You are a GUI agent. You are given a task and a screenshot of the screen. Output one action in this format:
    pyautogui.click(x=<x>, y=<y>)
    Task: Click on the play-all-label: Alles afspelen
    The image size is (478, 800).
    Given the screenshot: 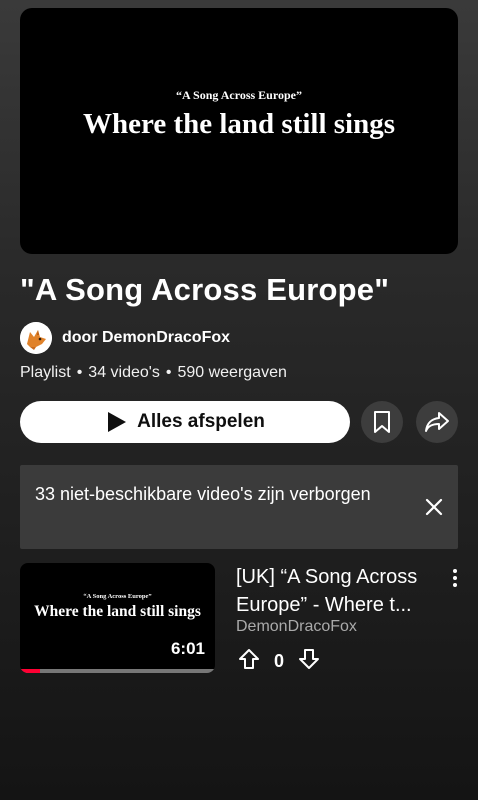 What is the action you would take?
    pyautogui.click(x=201, y=421)
    